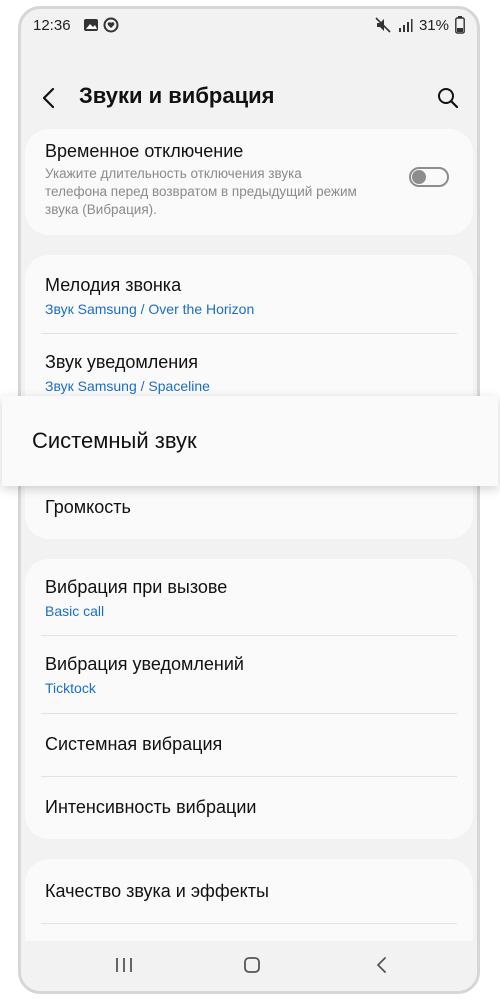  What do you see at coordinates (150, 309) in the screenshot?
I see `ringtone-value: Звук Samsung / Over the Horizon` at bounding box center [150, 309].